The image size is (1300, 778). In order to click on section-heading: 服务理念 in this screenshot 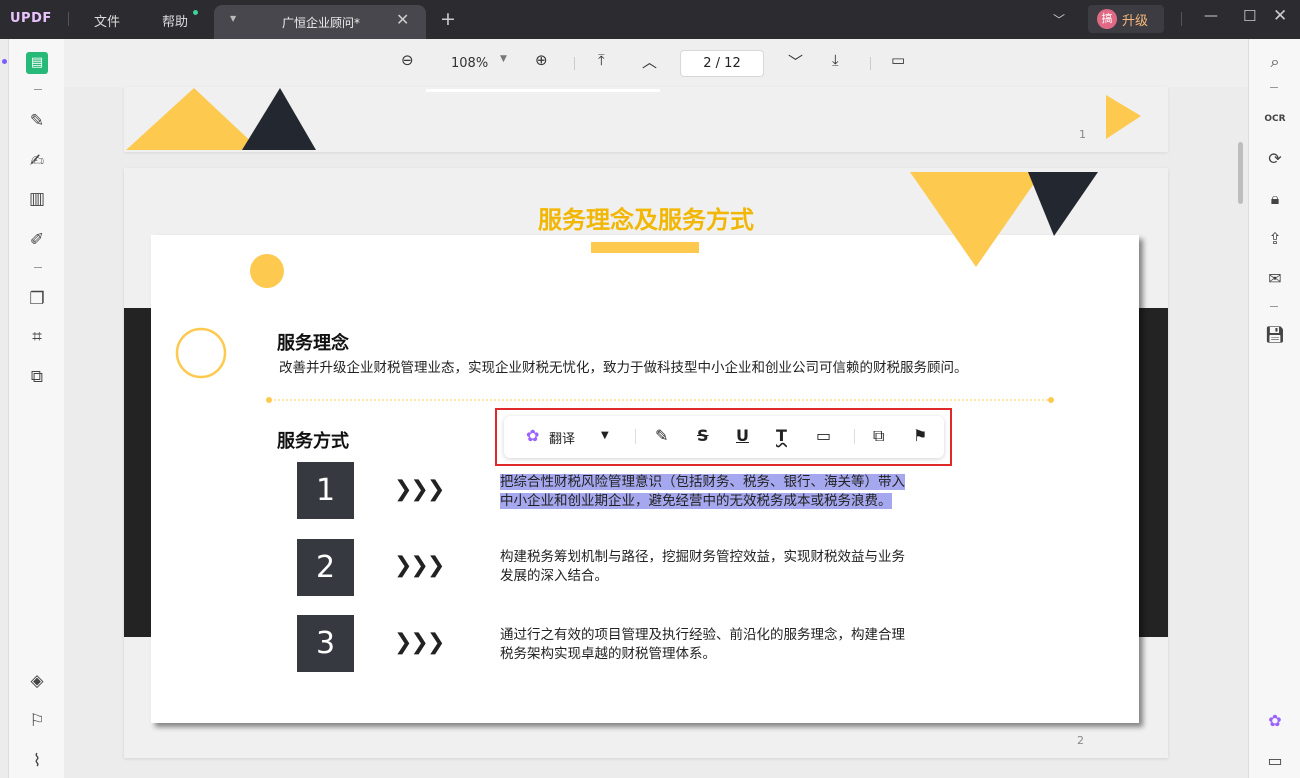, I will do `click(313, 343)`.